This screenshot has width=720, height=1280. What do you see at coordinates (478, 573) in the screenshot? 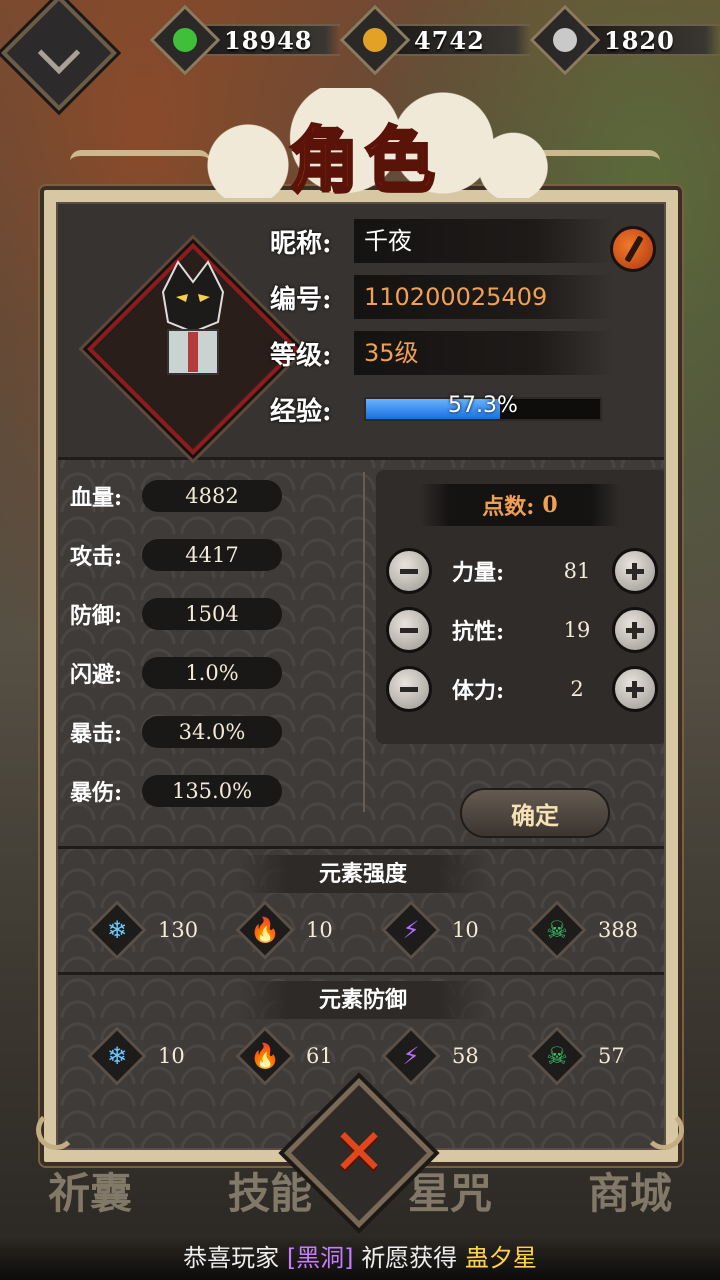
I see `strength-label: 力量:` at bounding box center [478, 573].